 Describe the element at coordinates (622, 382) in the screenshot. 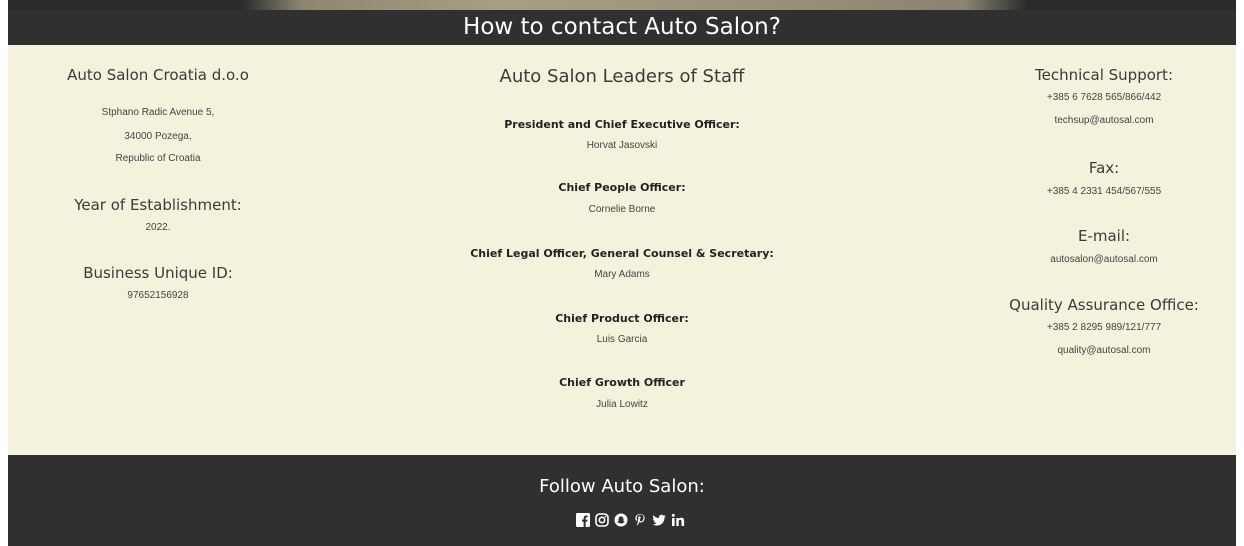

I see `staff-role: Chief Growth Officer` at that location.